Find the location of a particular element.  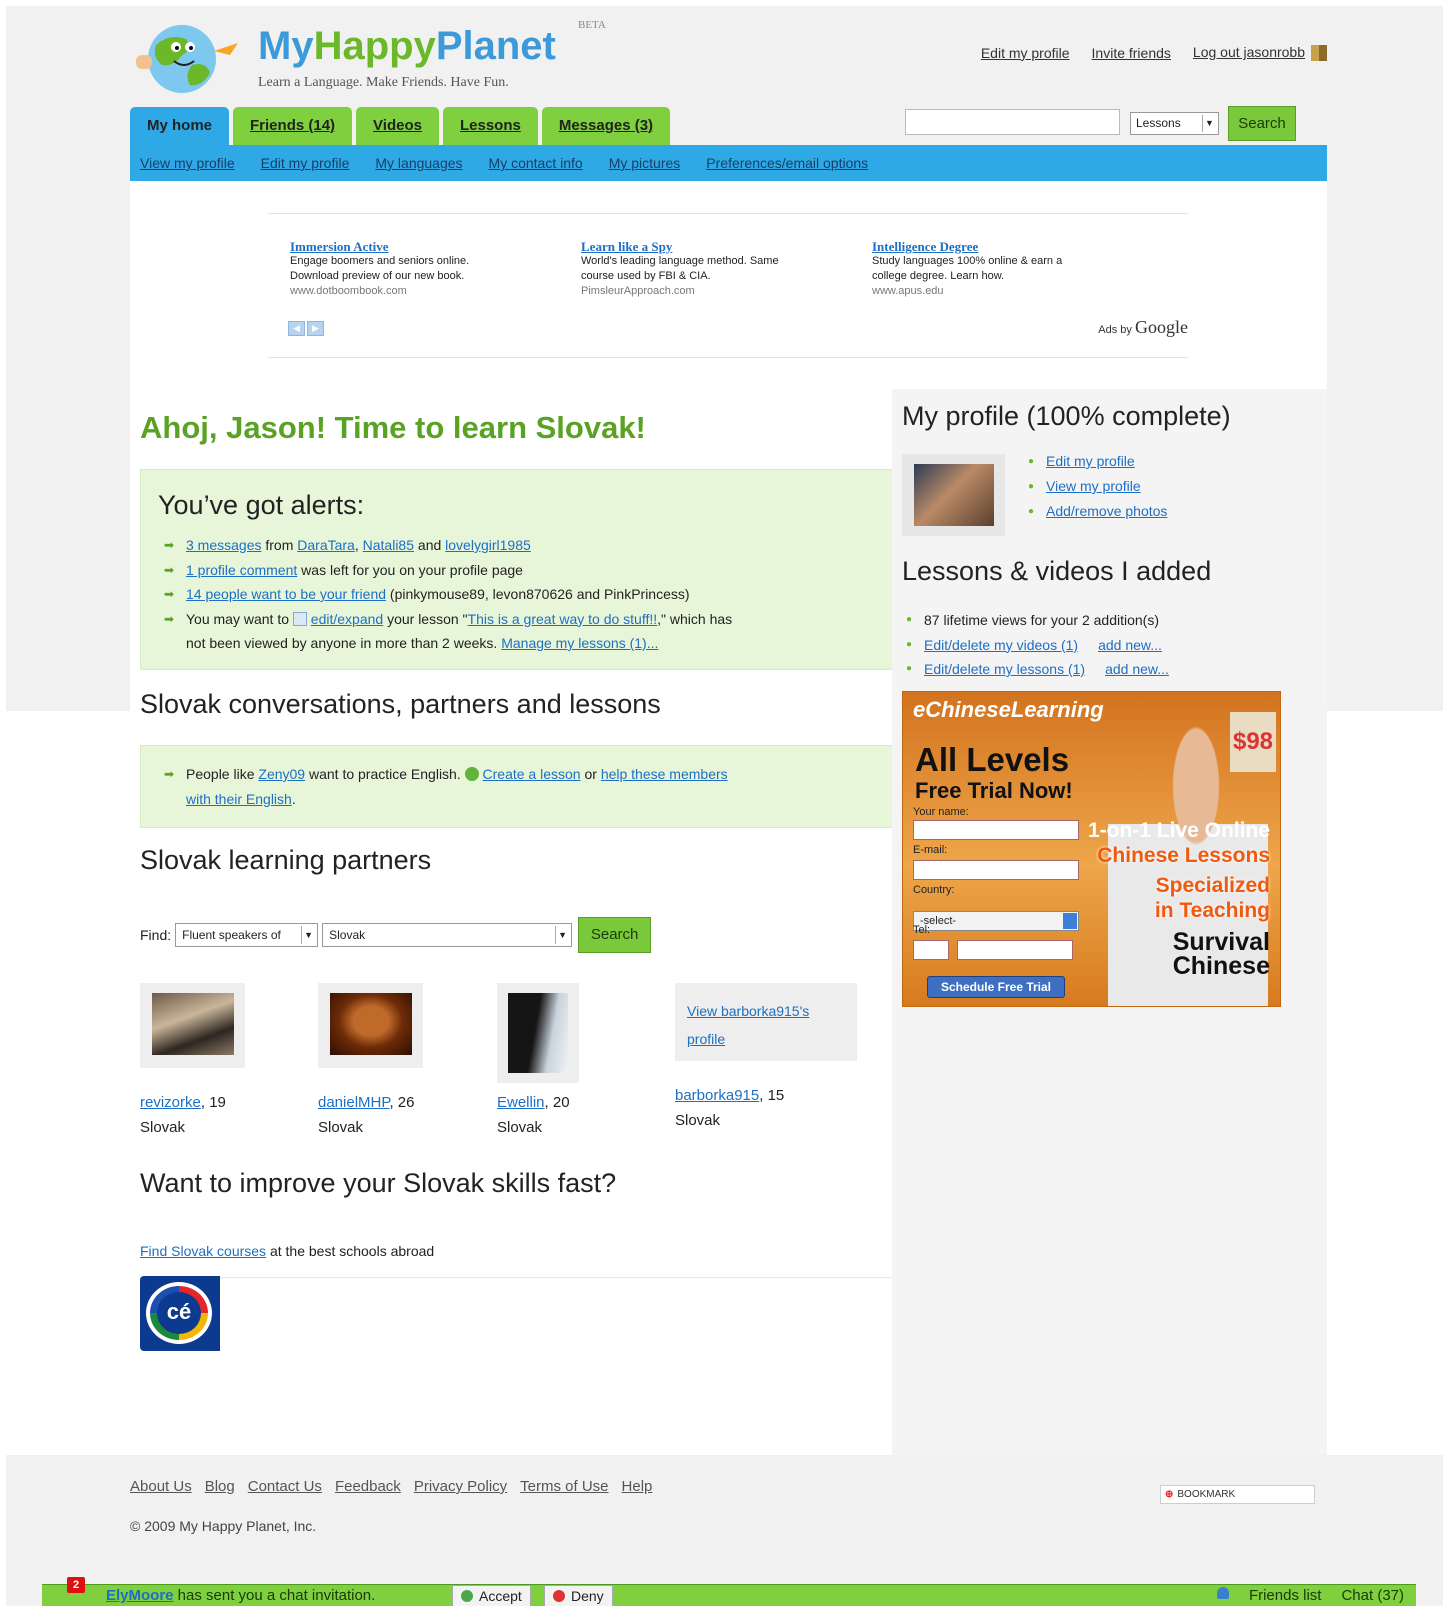

tab-lessons: Lessons is located at coordinates (490, 126).